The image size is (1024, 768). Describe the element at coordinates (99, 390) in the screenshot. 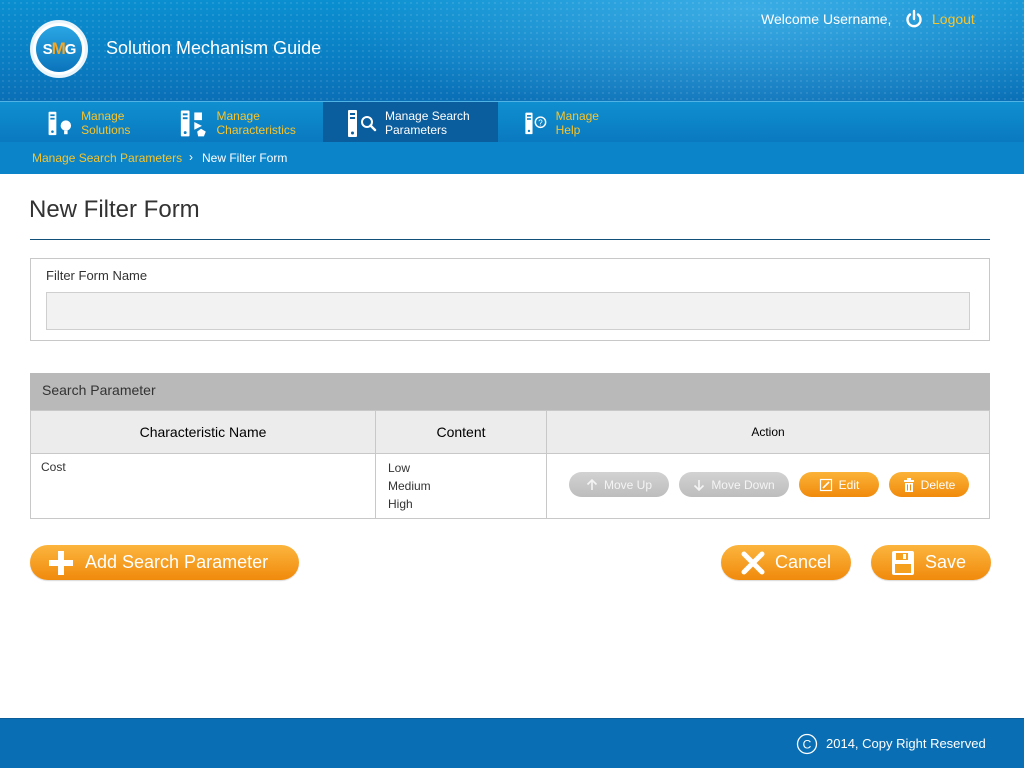

I see `search-parameter-title: Search Parameter` at that location.